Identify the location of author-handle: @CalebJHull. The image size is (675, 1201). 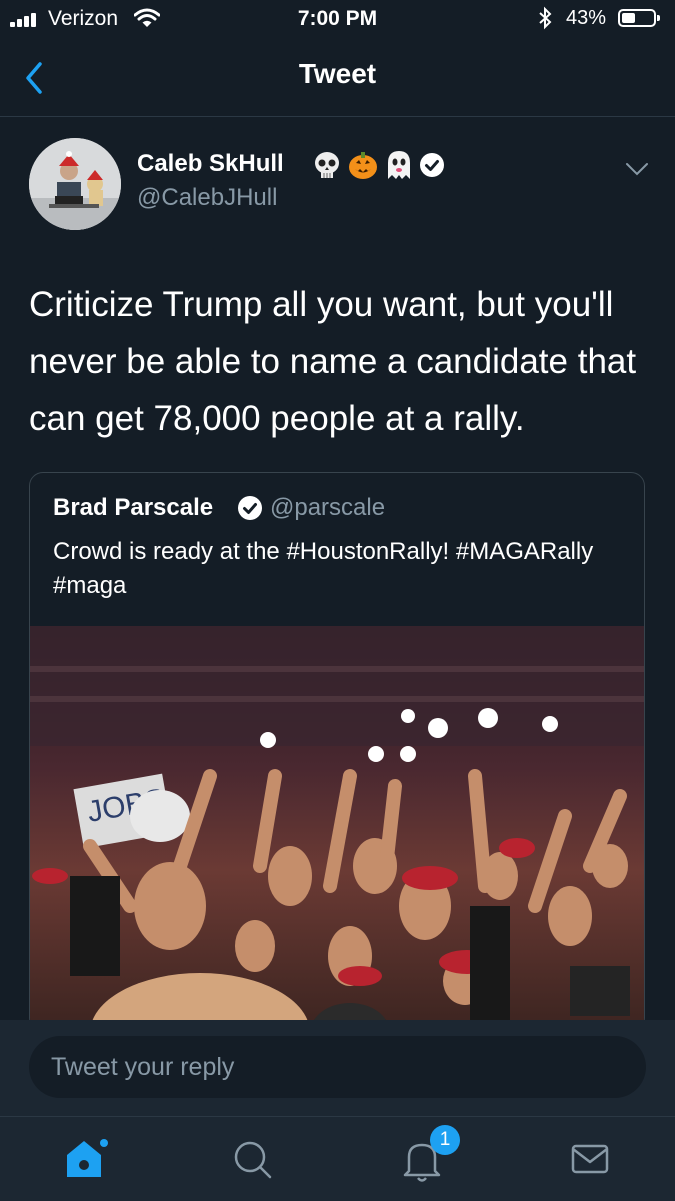
(207, 198).